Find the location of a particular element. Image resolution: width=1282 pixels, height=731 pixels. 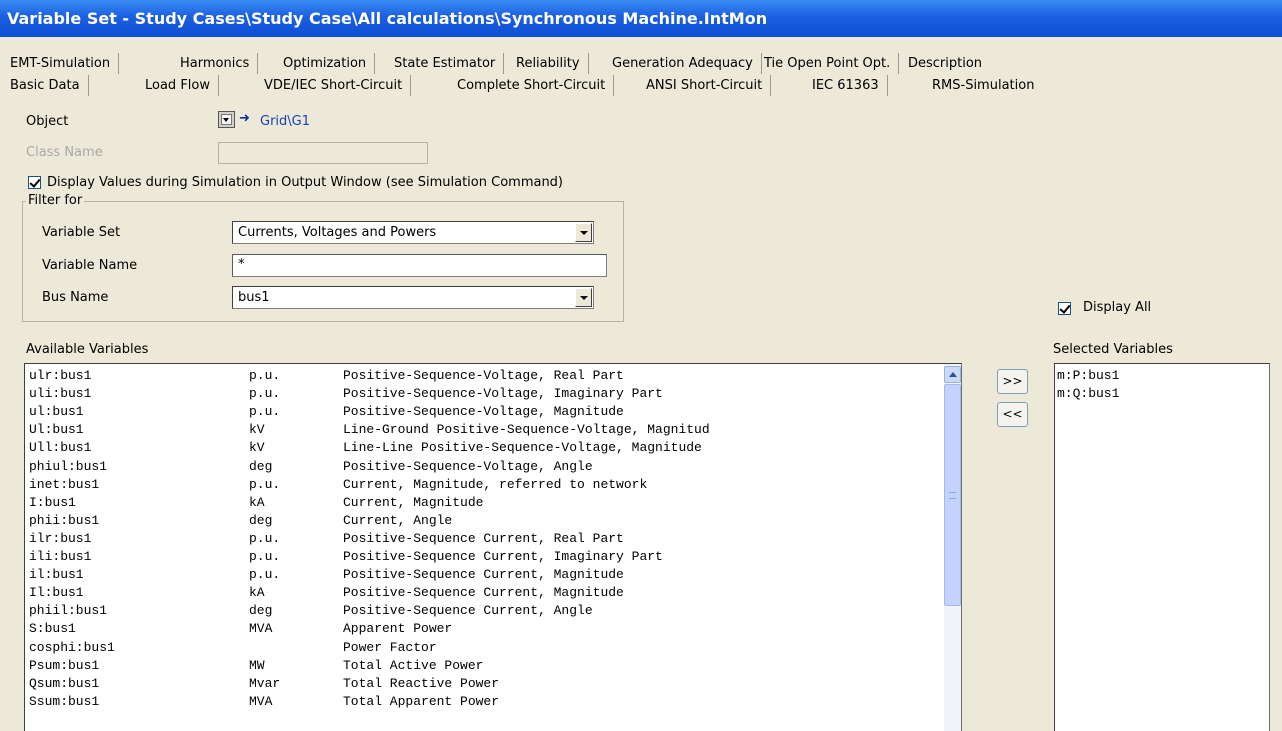

description-cell: Total Reactive Power is located at coordinates (421, 683).